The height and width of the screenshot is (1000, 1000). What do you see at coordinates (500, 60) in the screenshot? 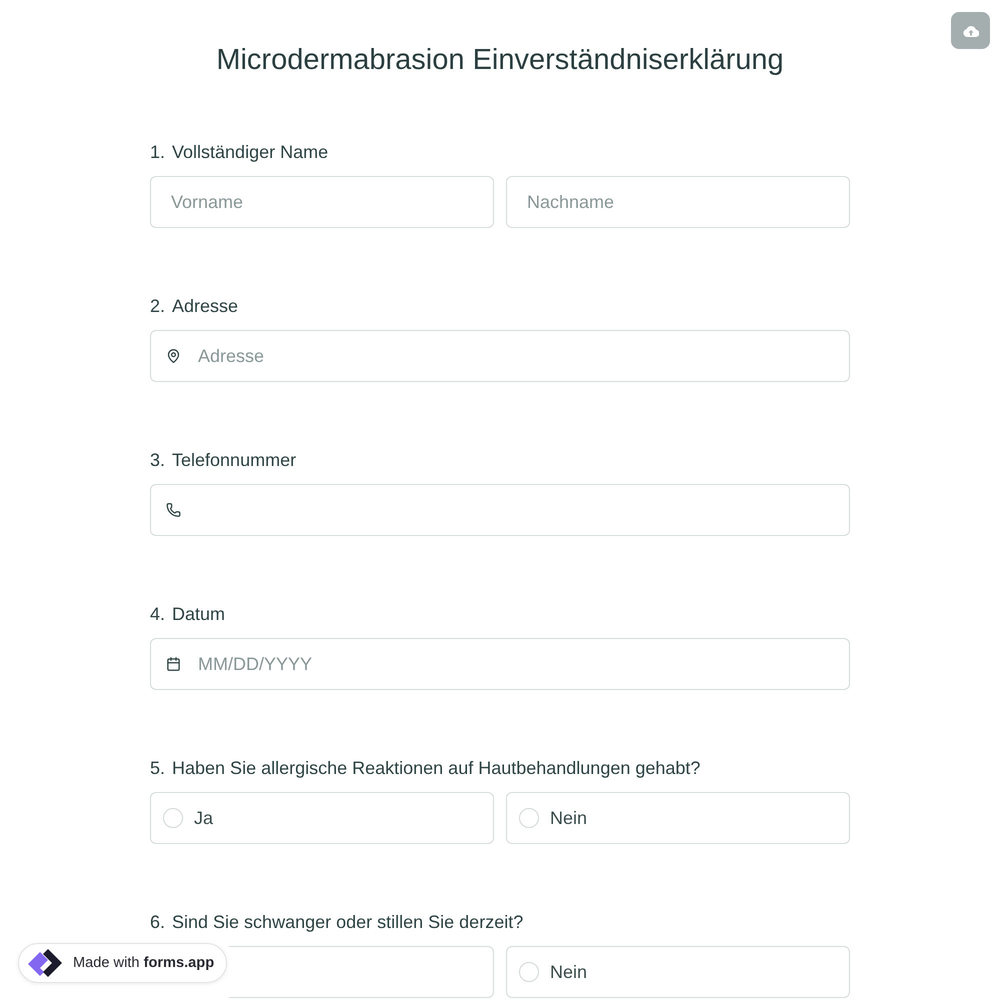
I see `form-title: Microdermabrasion Einverständniserklärung` at bounding box center [500, 60].